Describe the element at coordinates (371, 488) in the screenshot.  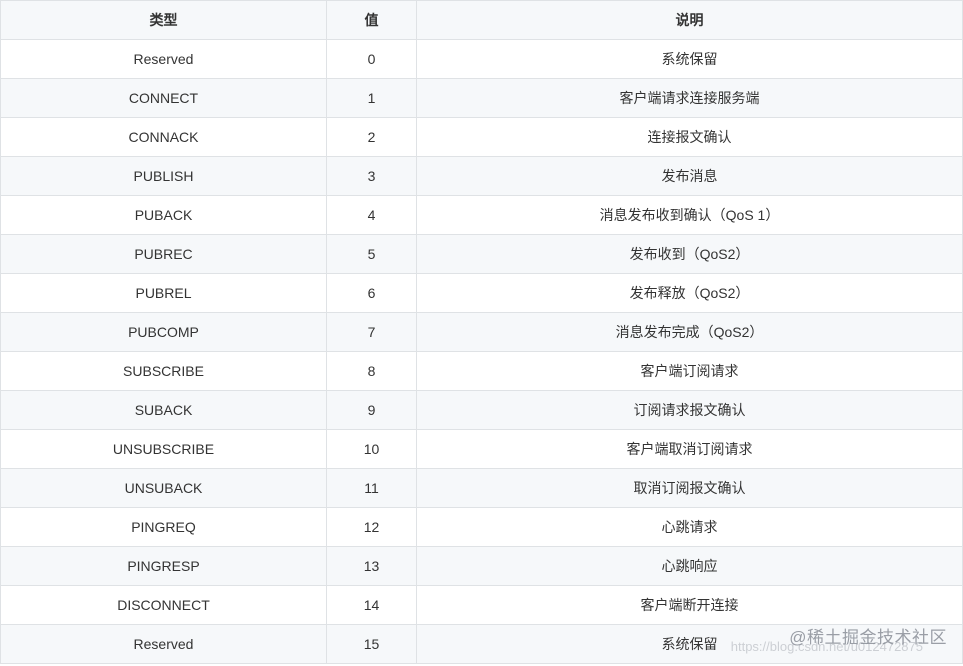
I see `cell-value: 11` at that location.